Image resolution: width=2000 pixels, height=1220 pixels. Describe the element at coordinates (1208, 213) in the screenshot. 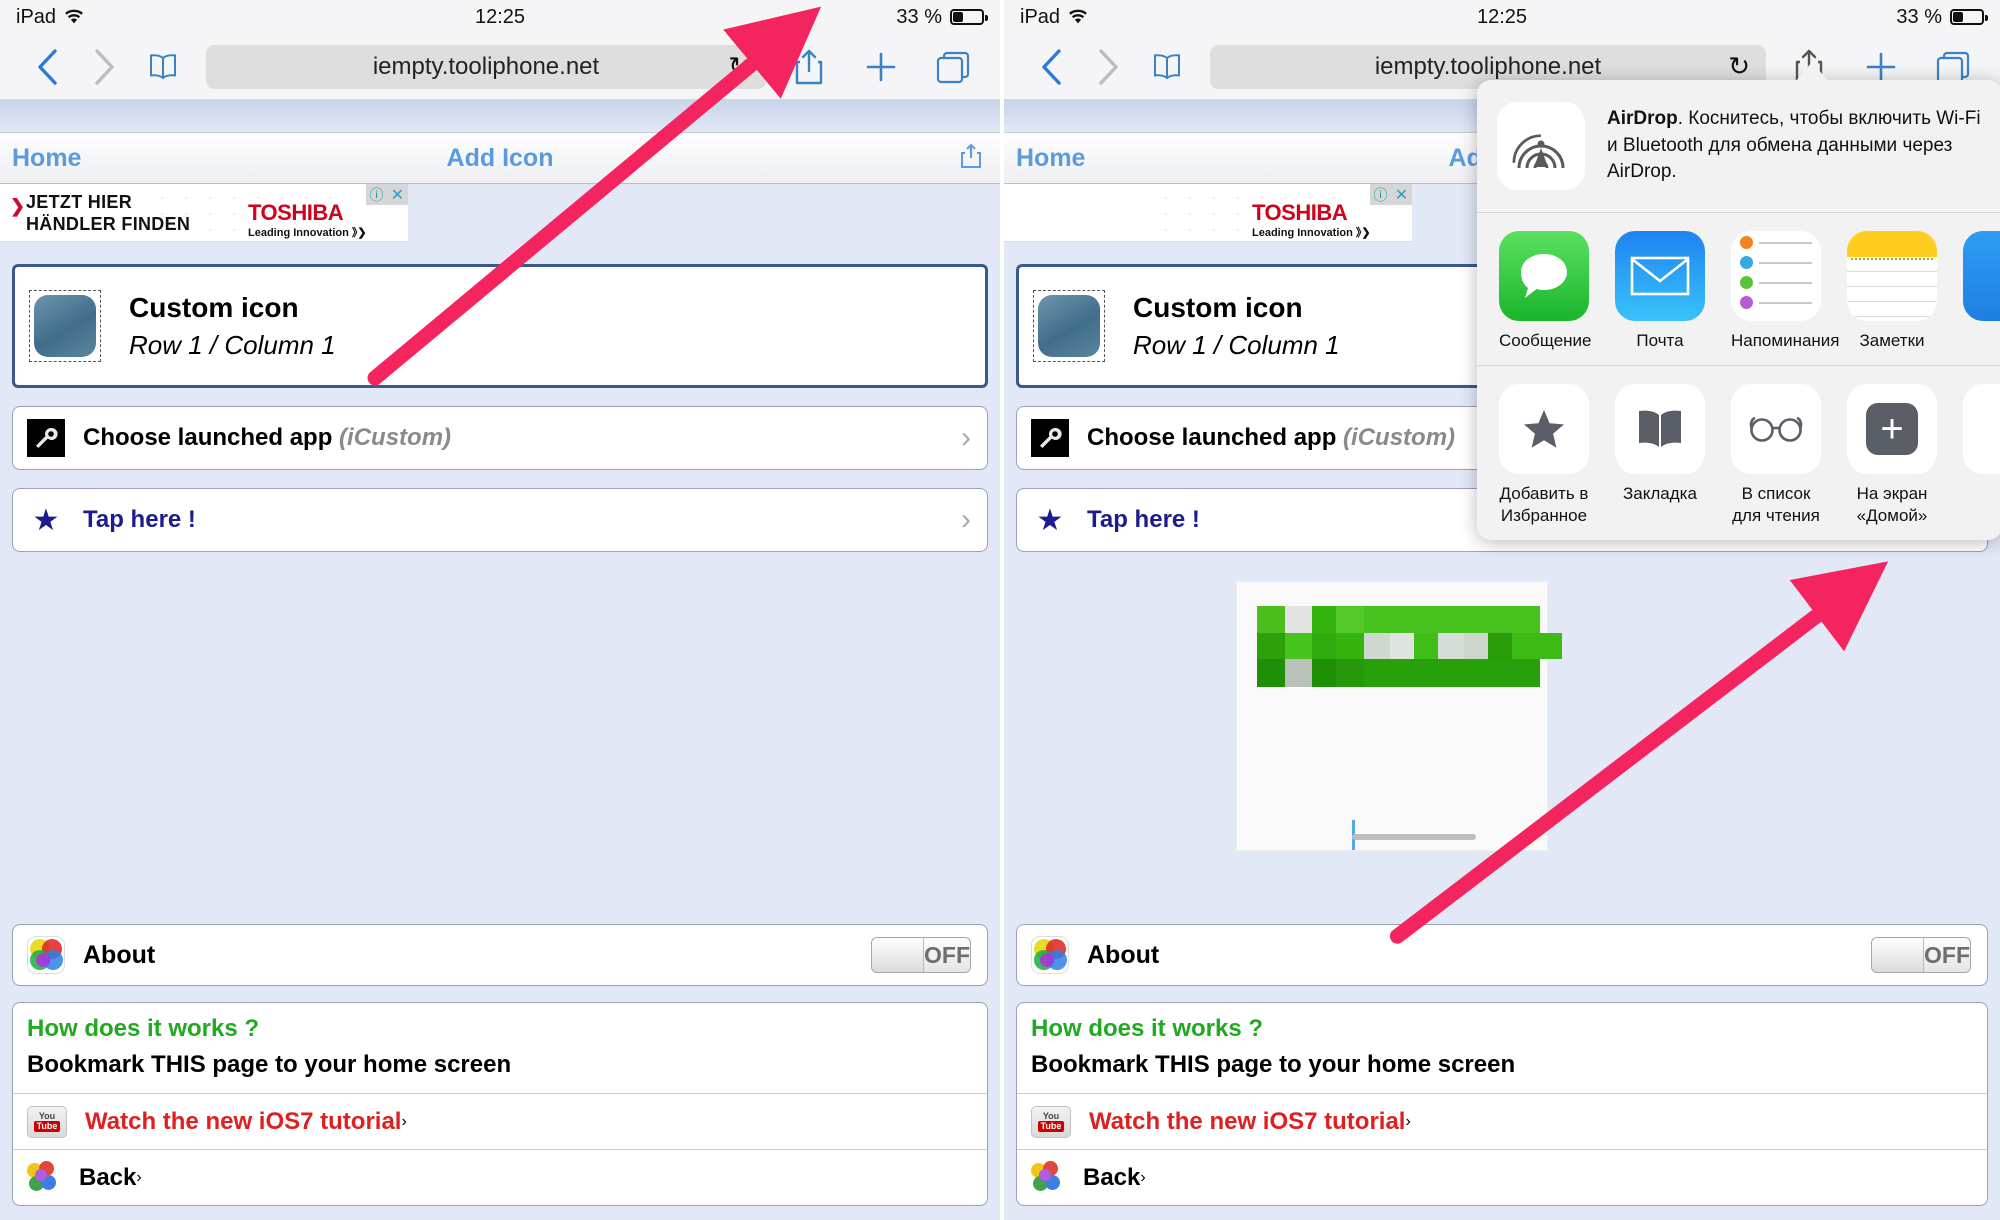

I see `ad-banner: TOSHIBA Leading Innovation 》❯ ⓘ ✕` at that location.